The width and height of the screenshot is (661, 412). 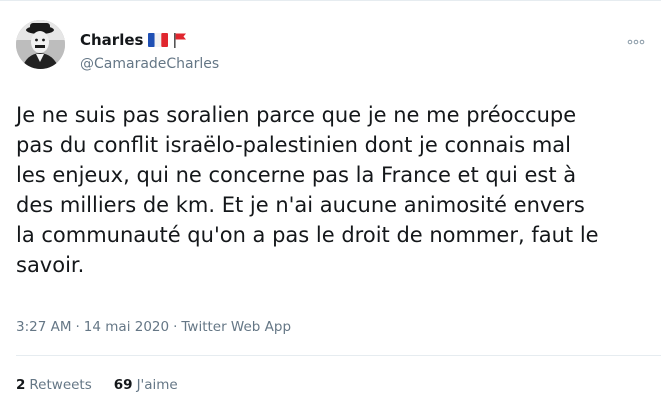 I want to click on user-handle: @CamaradeCharles, so click(x=149, y=64).